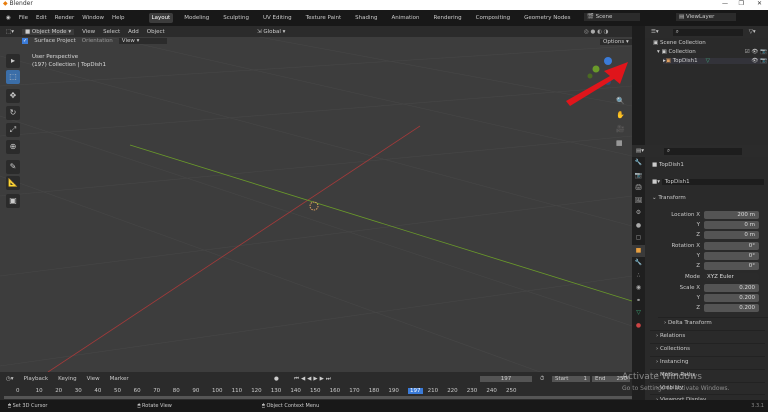 Image resolution: width=768 pixels, height=412 pixels. Describe the element at coordinates (318, 397) in the screenshot. I see `timeline-scrollbar` at that location.